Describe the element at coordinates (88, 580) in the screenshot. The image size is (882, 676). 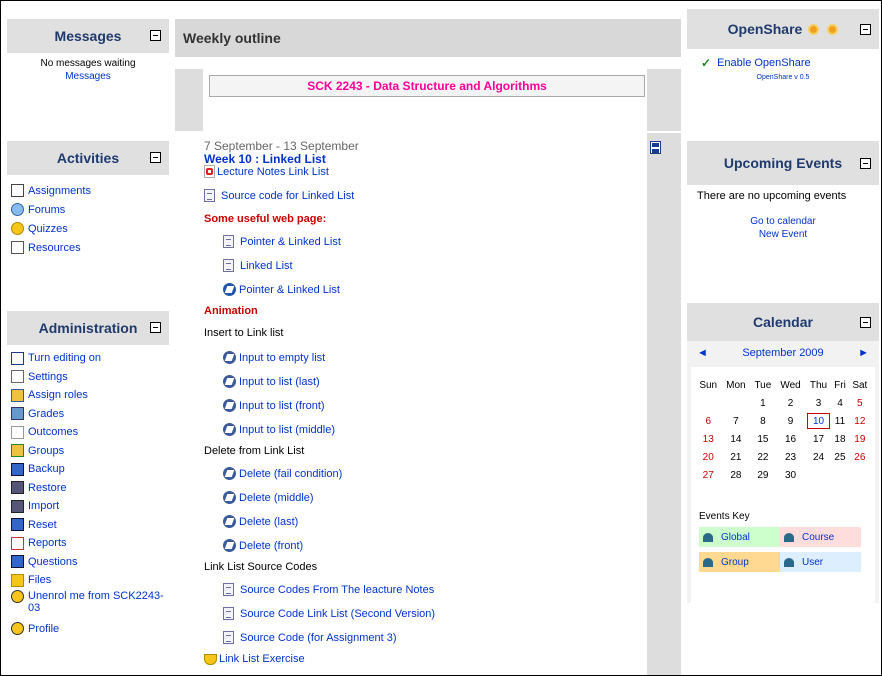
I see `admin-item: Files` at that location.